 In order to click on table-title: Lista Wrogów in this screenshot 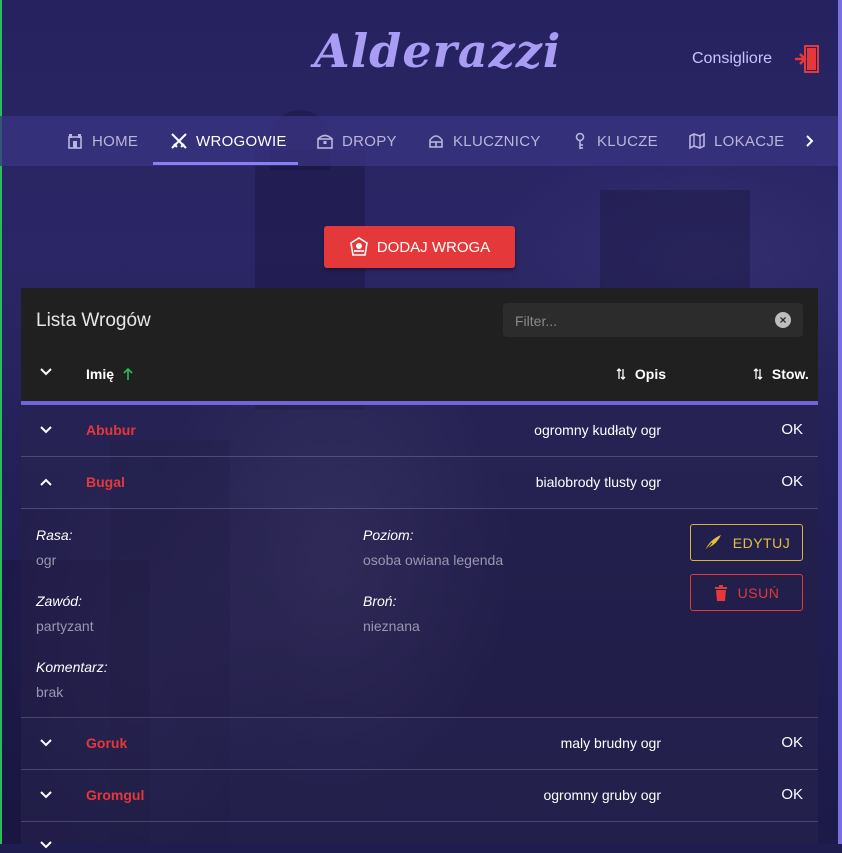, I will do `click(93, 320)`.